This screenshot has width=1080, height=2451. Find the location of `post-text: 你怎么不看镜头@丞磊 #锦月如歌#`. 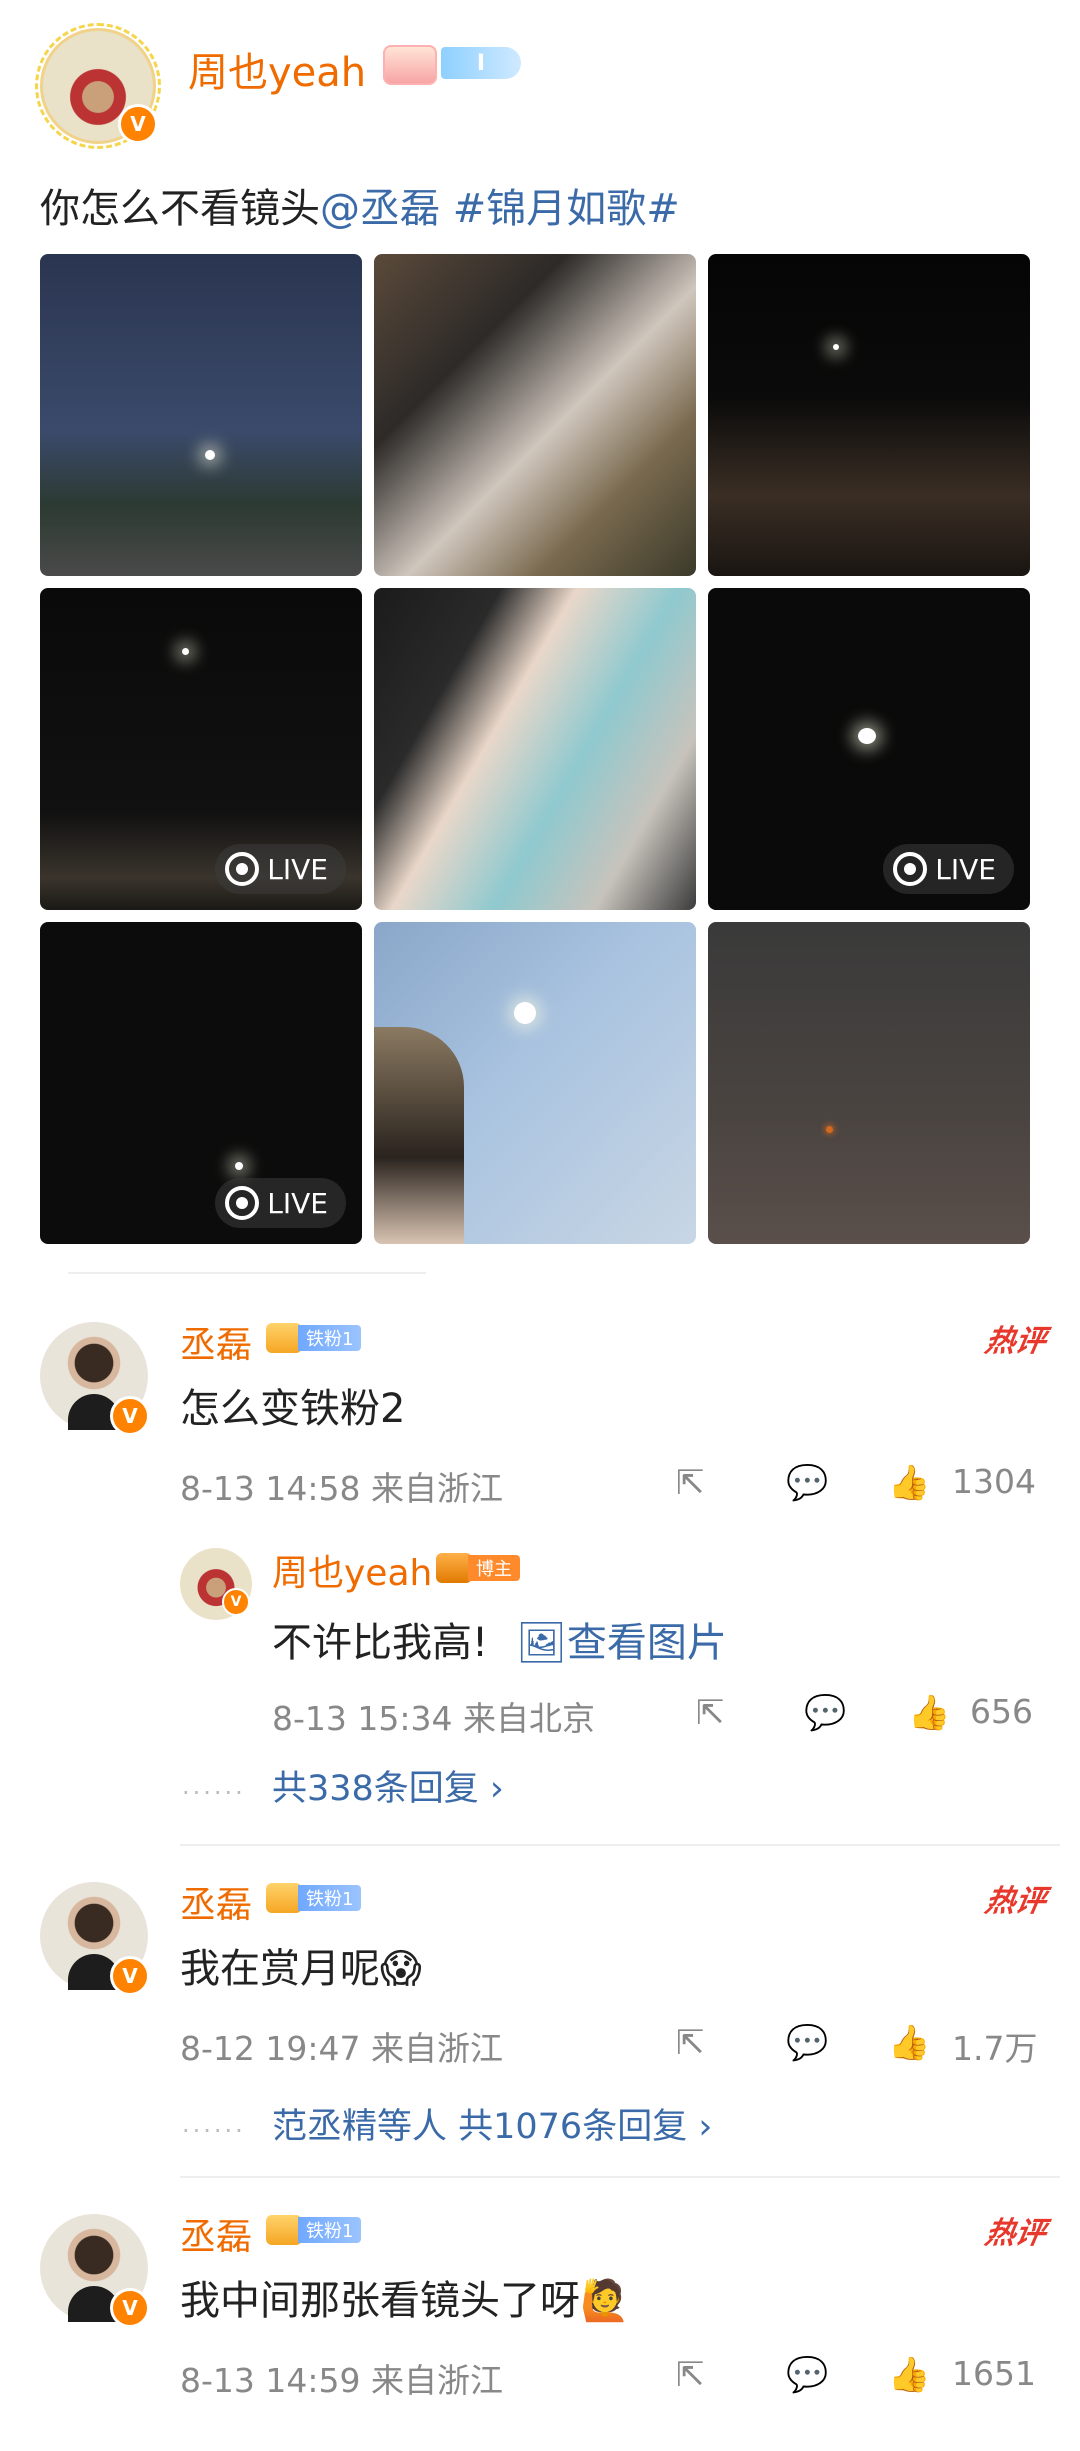

post-text: 你怎么不看镜头@丞磊 #锦月如歌# is located at coordinates (360, 205).